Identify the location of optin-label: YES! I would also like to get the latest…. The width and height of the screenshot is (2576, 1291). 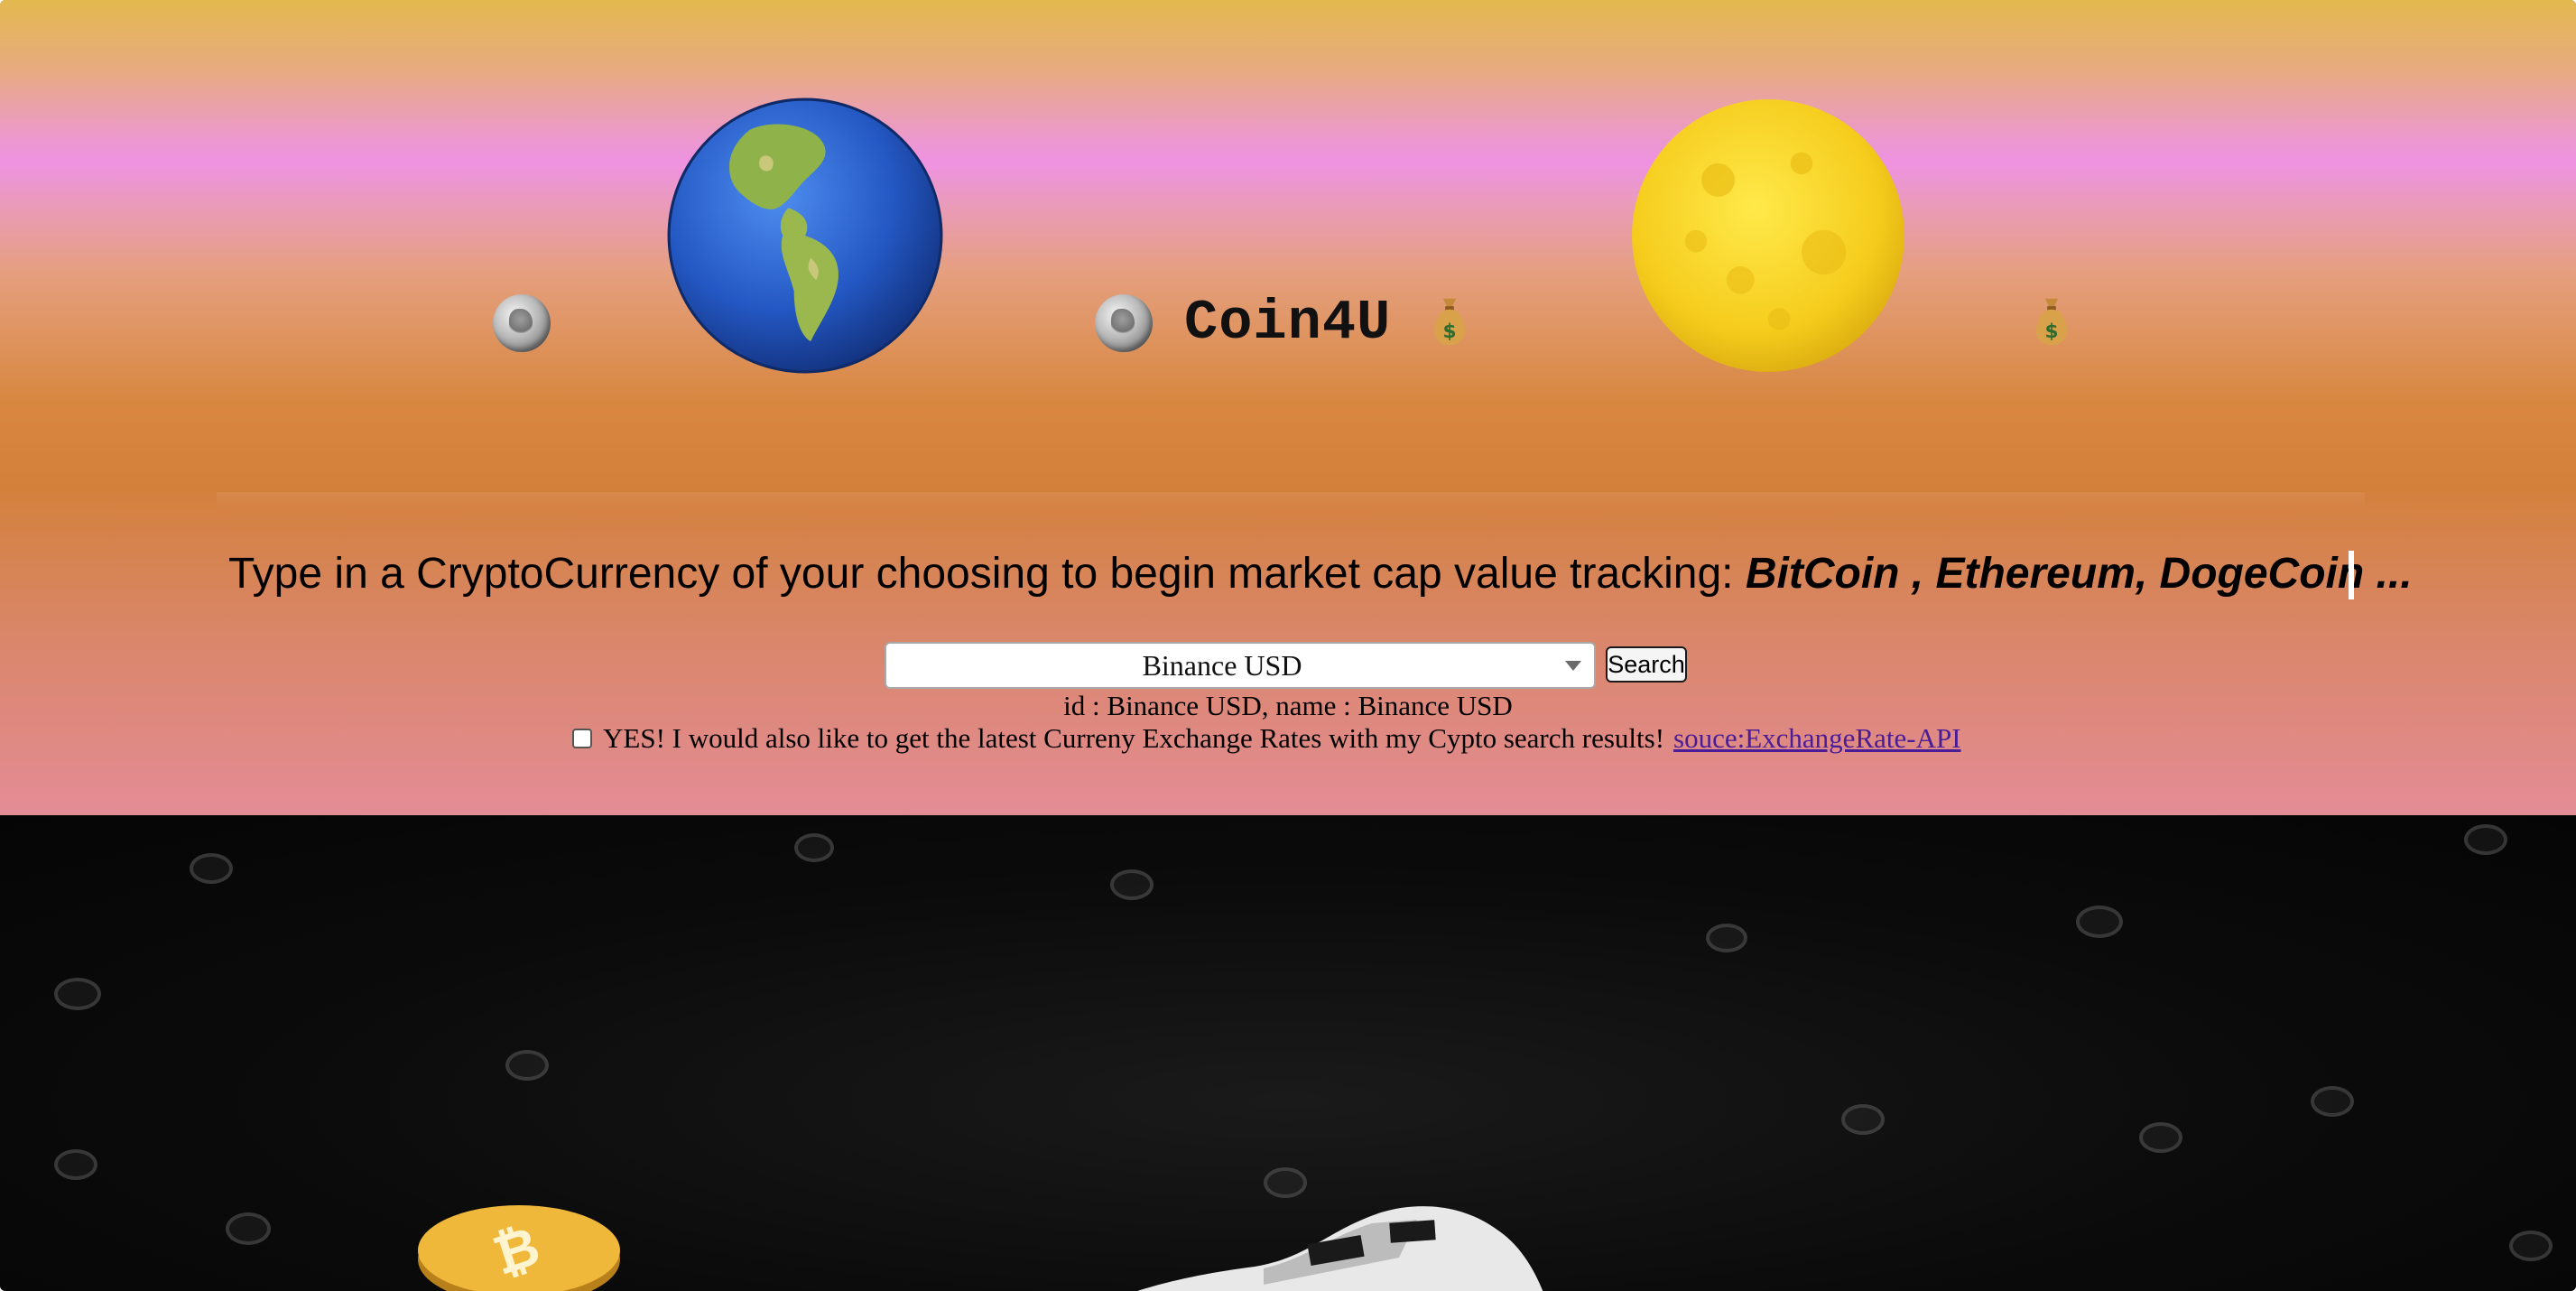
(1134, 738).